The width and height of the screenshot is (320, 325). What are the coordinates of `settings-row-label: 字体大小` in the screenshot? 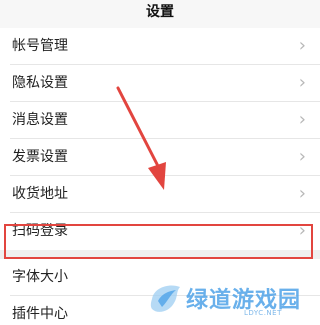 It's located at (40, 277).